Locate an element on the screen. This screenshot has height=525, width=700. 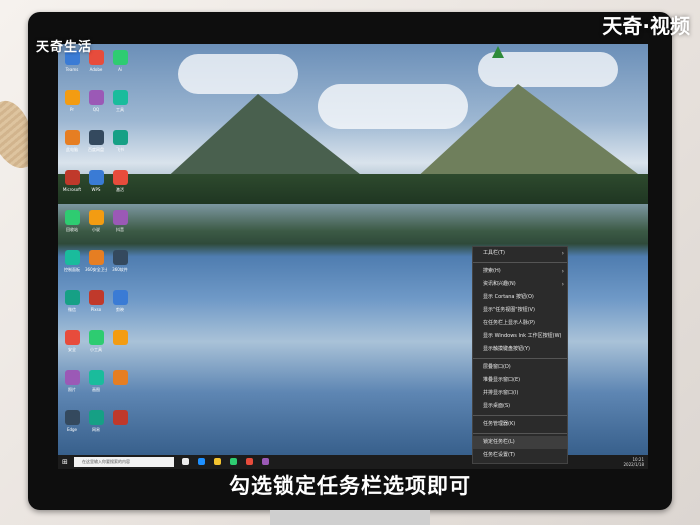
desktop-icon: Pr is located at coordinates (72, 105).